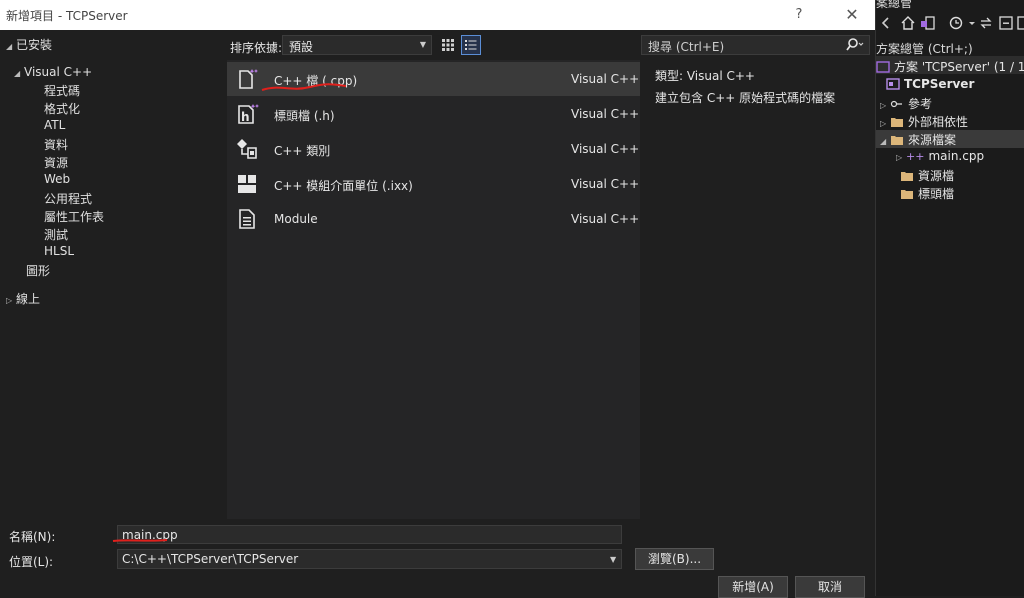 This screenshot has width=1024, height=598. What do you see at coordinates (936, 176) in the screenshot?
I see `resource-files-label: 資源檔` at bounding box center [936, 176].